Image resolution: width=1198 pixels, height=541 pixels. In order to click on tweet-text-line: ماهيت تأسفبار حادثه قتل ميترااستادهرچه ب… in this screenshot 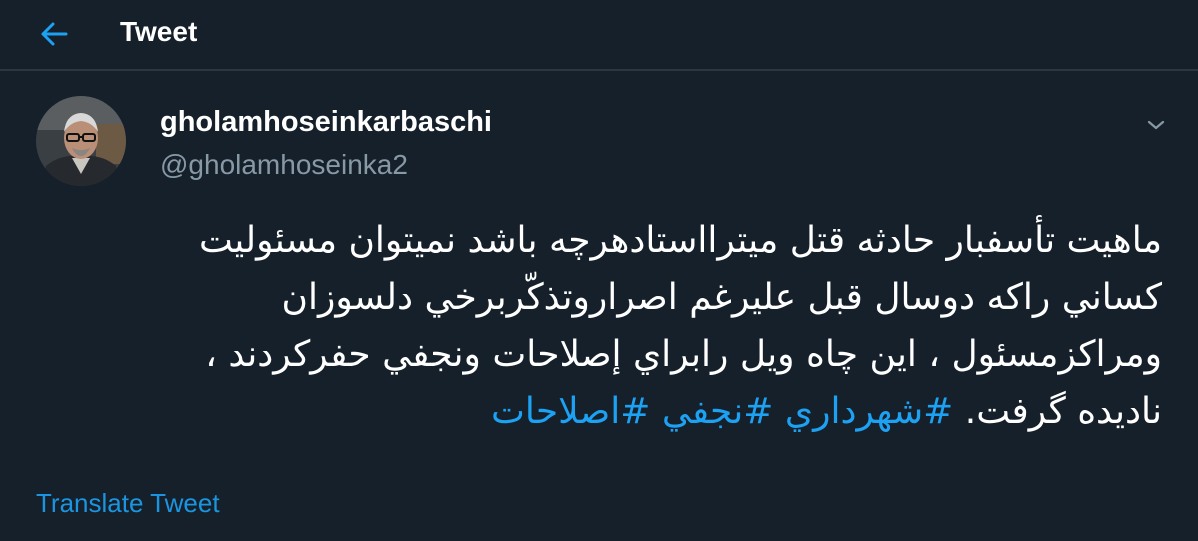, I will do `click(680, 240)`.